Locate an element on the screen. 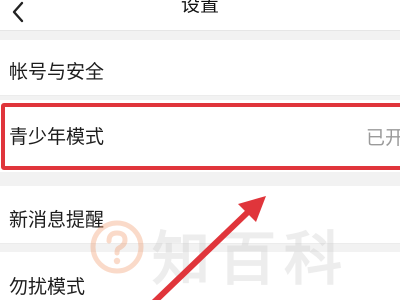  settings-item-label: 新消息提醒 is located at coordinates (57, 220).